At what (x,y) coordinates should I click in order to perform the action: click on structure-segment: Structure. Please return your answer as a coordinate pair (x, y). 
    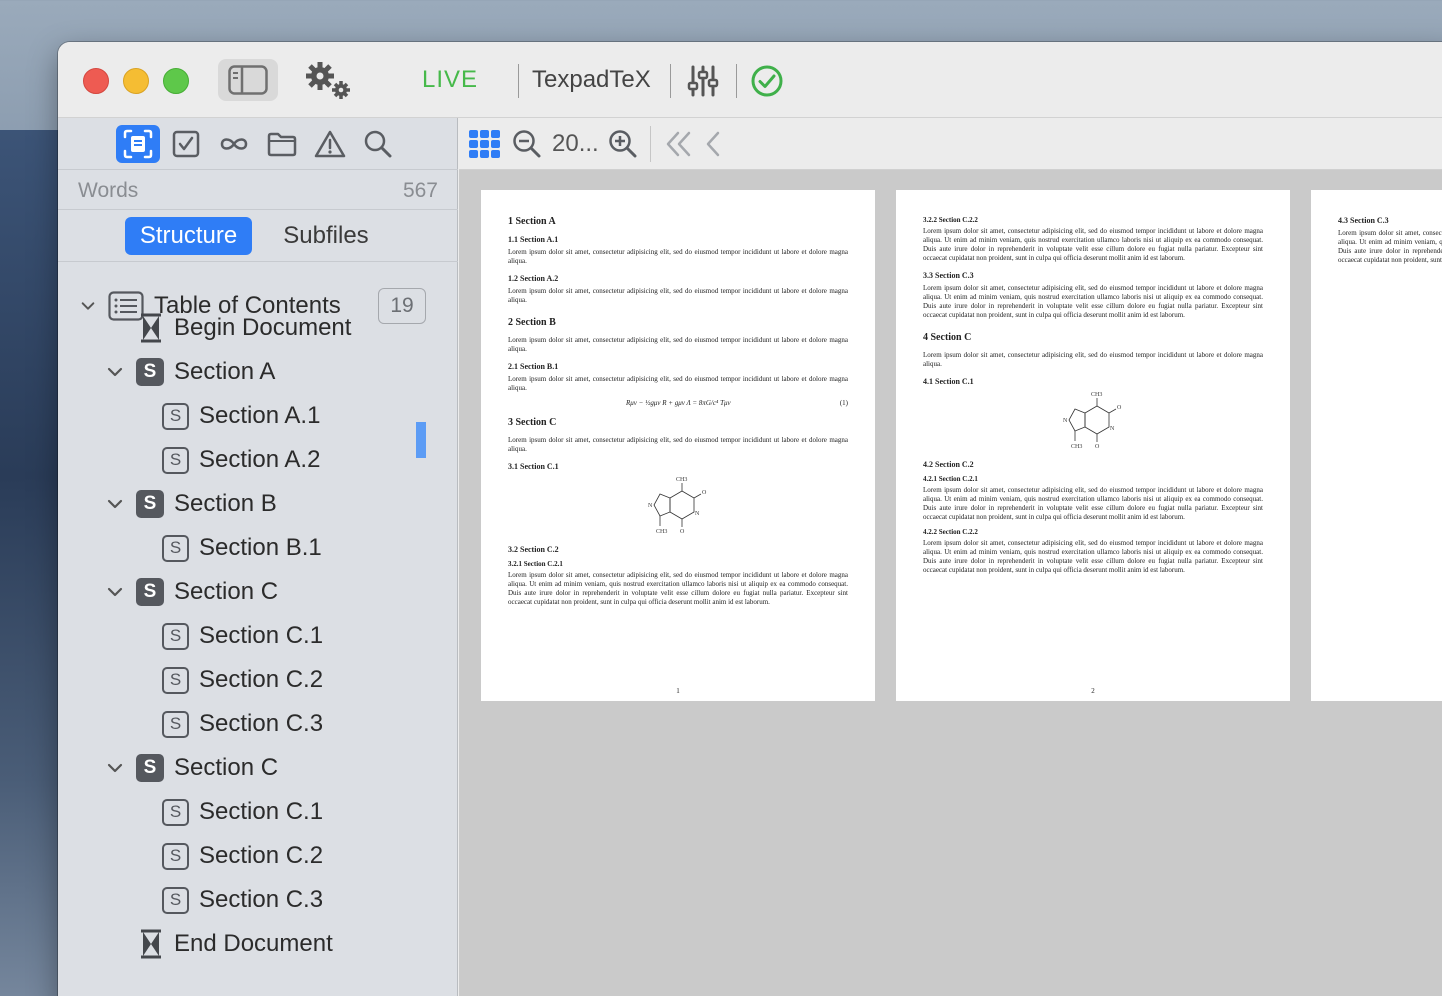
    Looking at the image, I should click on (188, 236).